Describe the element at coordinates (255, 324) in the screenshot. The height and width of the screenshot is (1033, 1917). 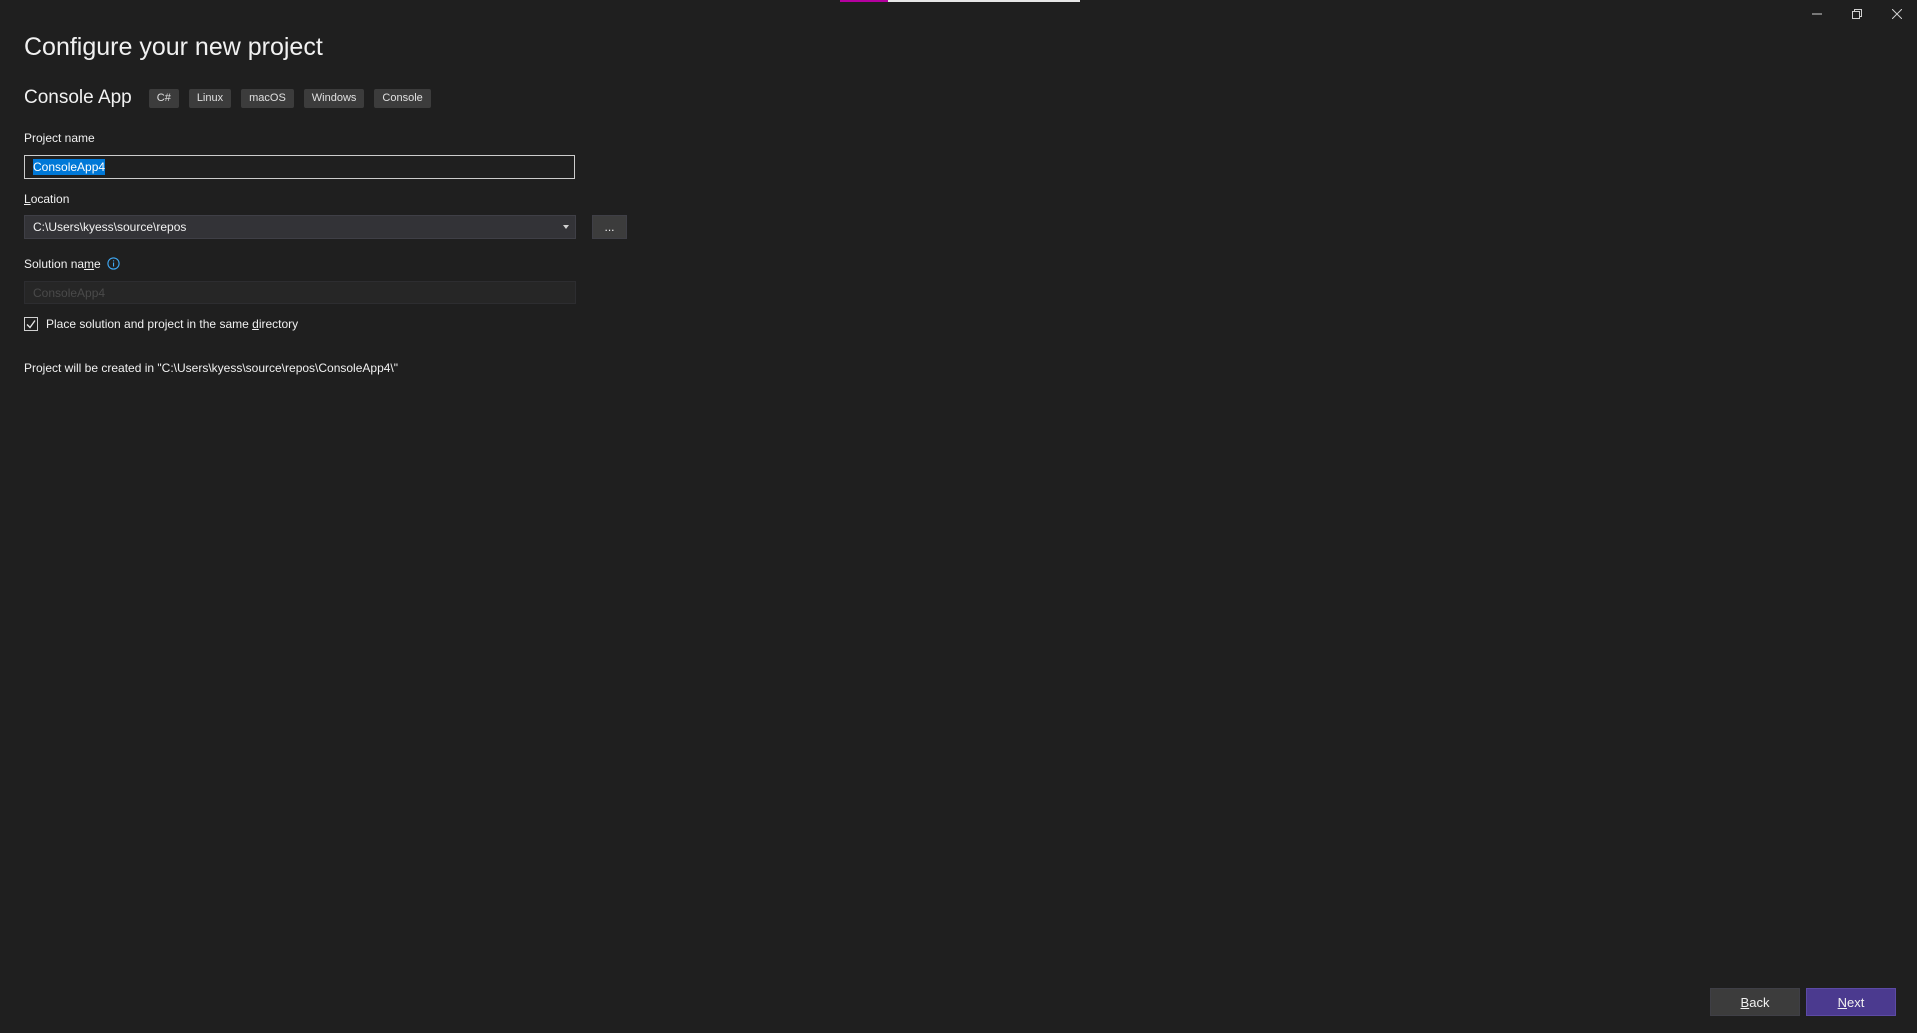
I see `same-directory-label-accelerator: d` at that location.